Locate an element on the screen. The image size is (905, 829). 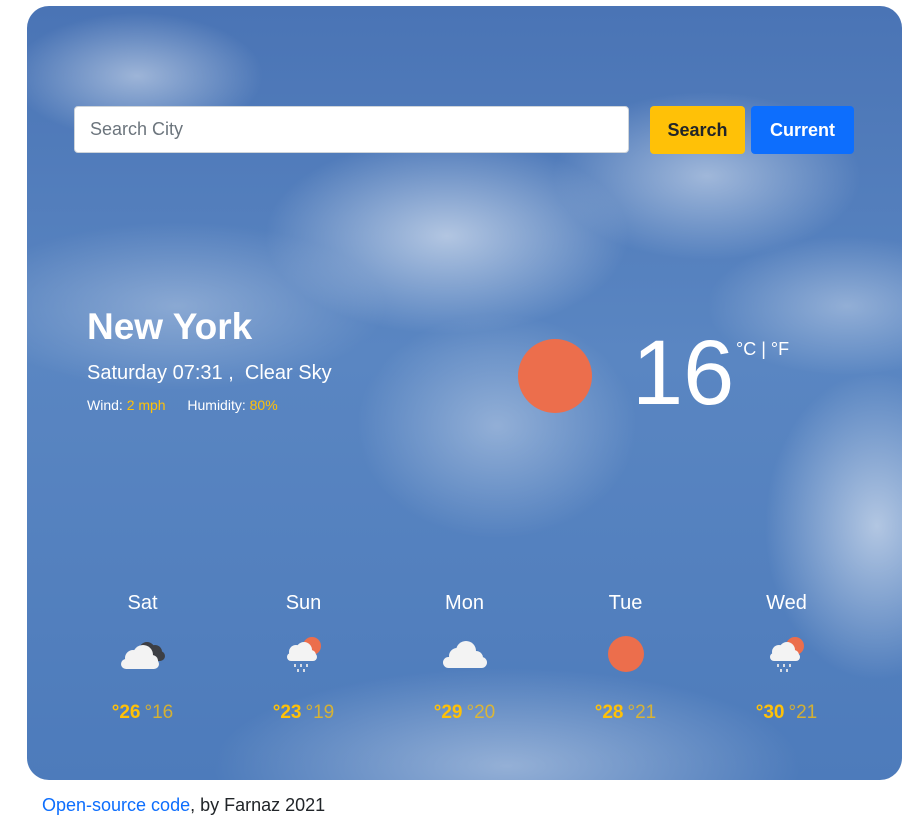
weather-details: Wind: 2 mph Humidity: 80% is located at coordinates (182, 405).